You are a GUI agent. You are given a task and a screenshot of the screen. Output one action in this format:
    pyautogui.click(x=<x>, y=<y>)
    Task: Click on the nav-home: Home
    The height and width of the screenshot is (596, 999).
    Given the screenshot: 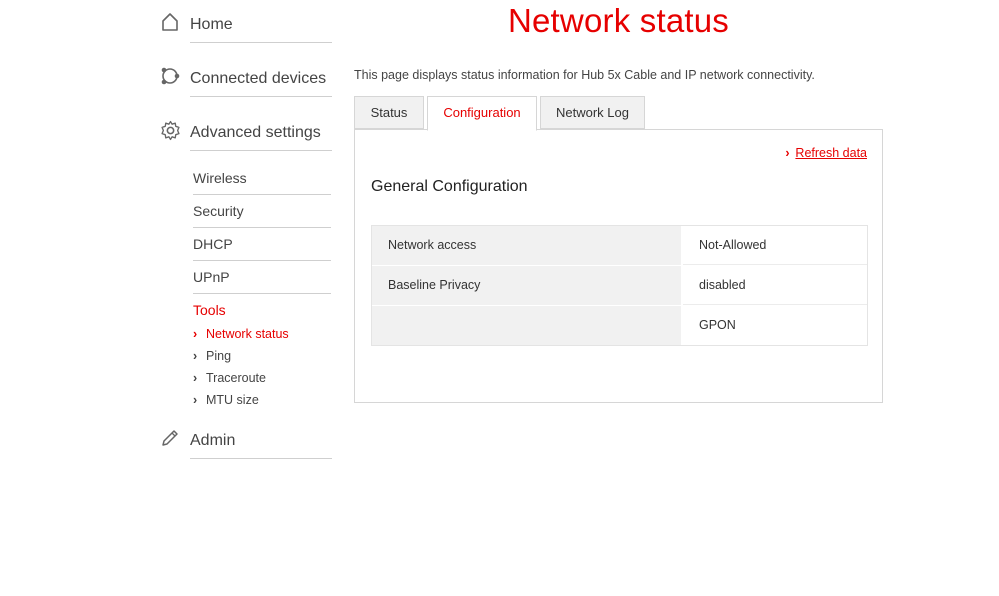 What is the action you would take?
    pyautogui.click(x=246, y=28)
    